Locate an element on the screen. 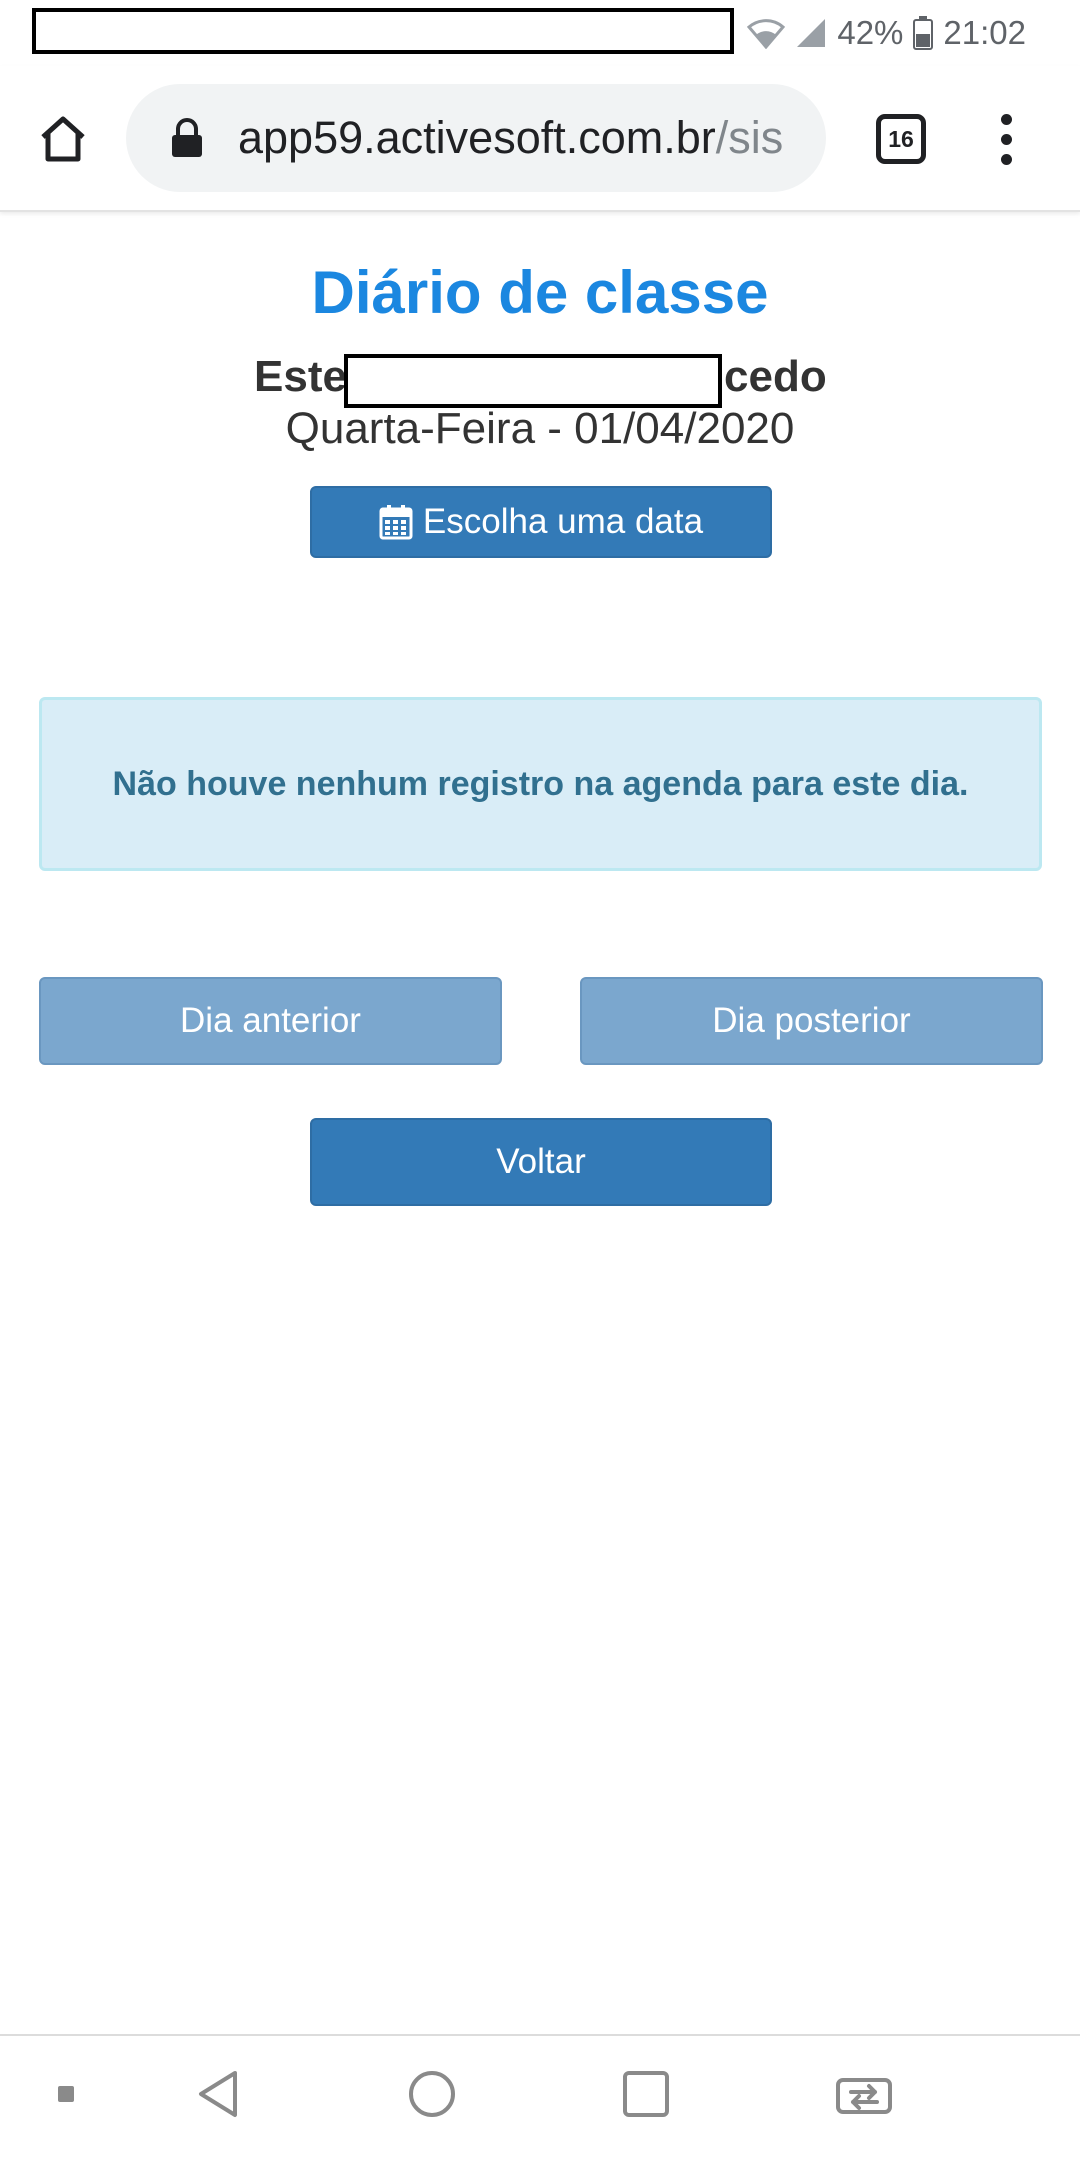 The height and width of the screenshot is (2160, 1080). nav-recents-button is located at coordinates (646, 2094).